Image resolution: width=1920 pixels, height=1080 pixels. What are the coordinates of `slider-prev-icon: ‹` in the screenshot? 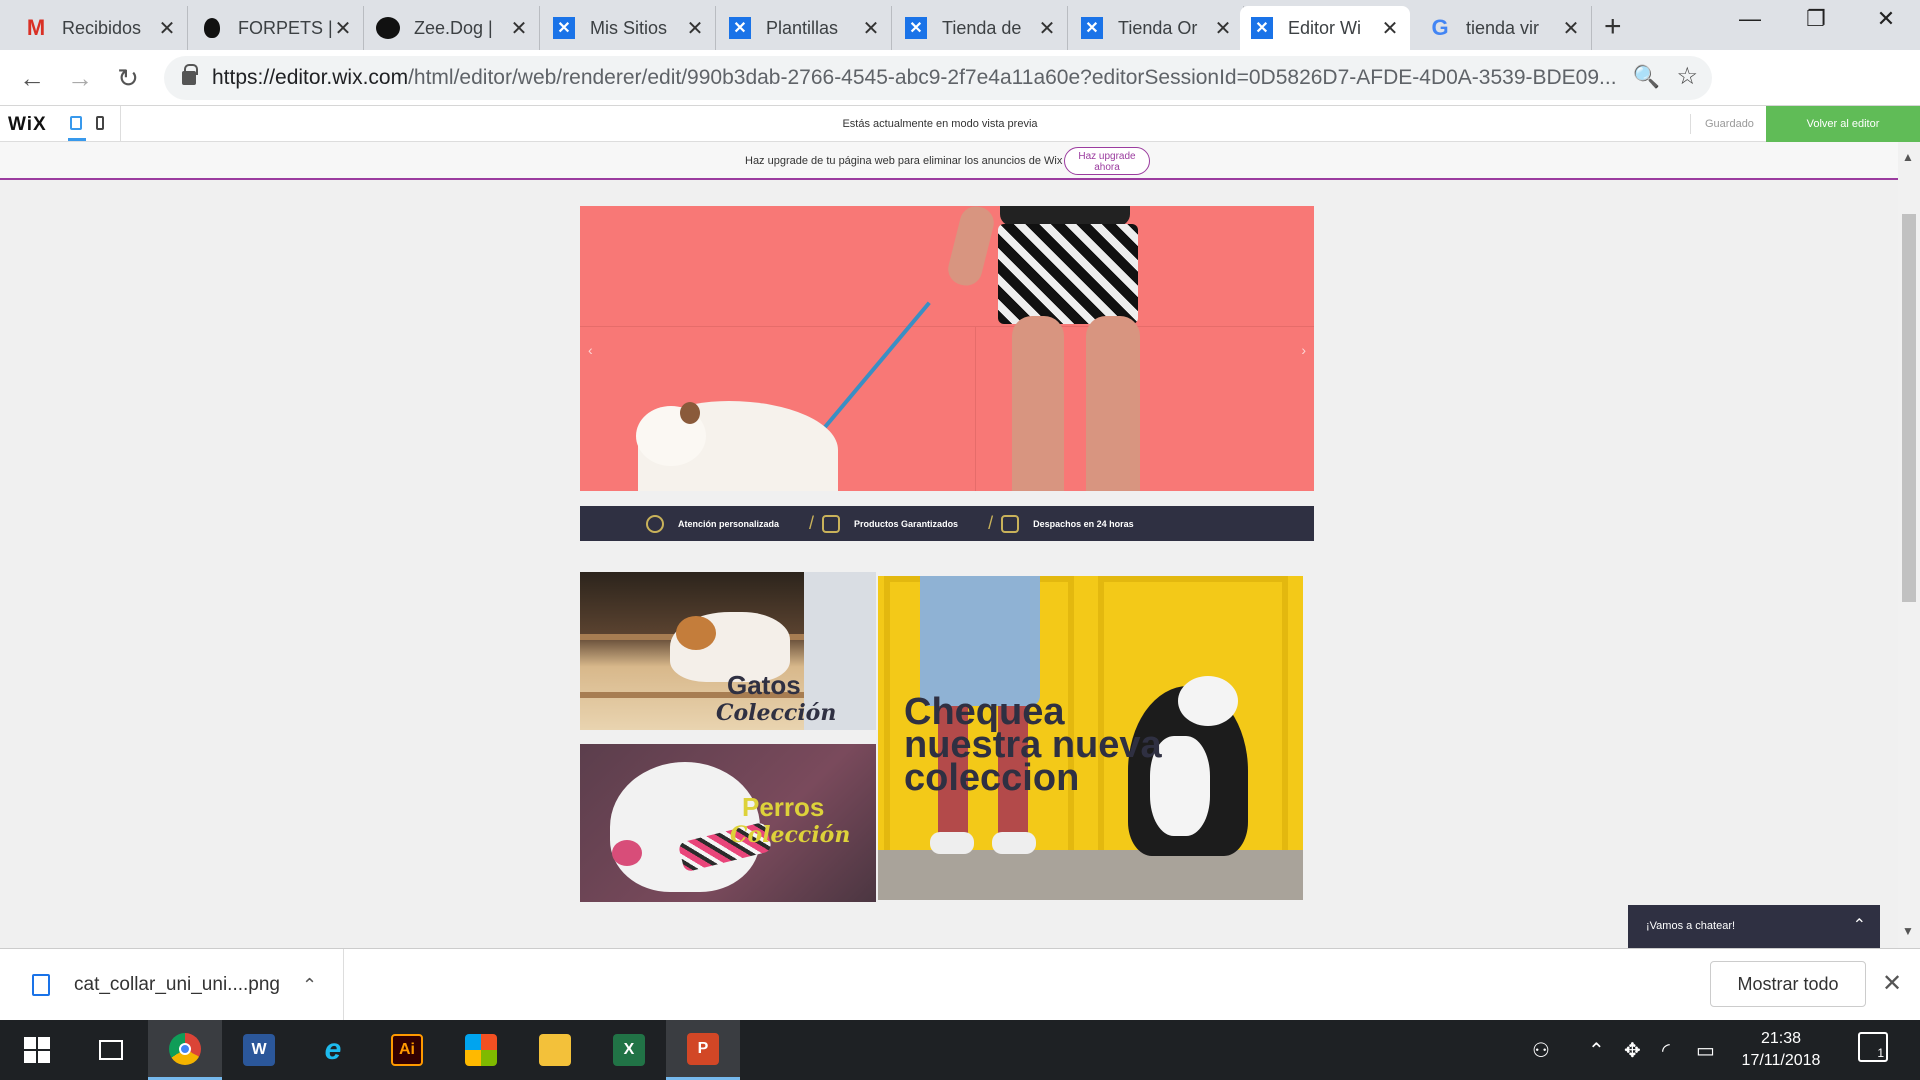 It's located at (590, 350).